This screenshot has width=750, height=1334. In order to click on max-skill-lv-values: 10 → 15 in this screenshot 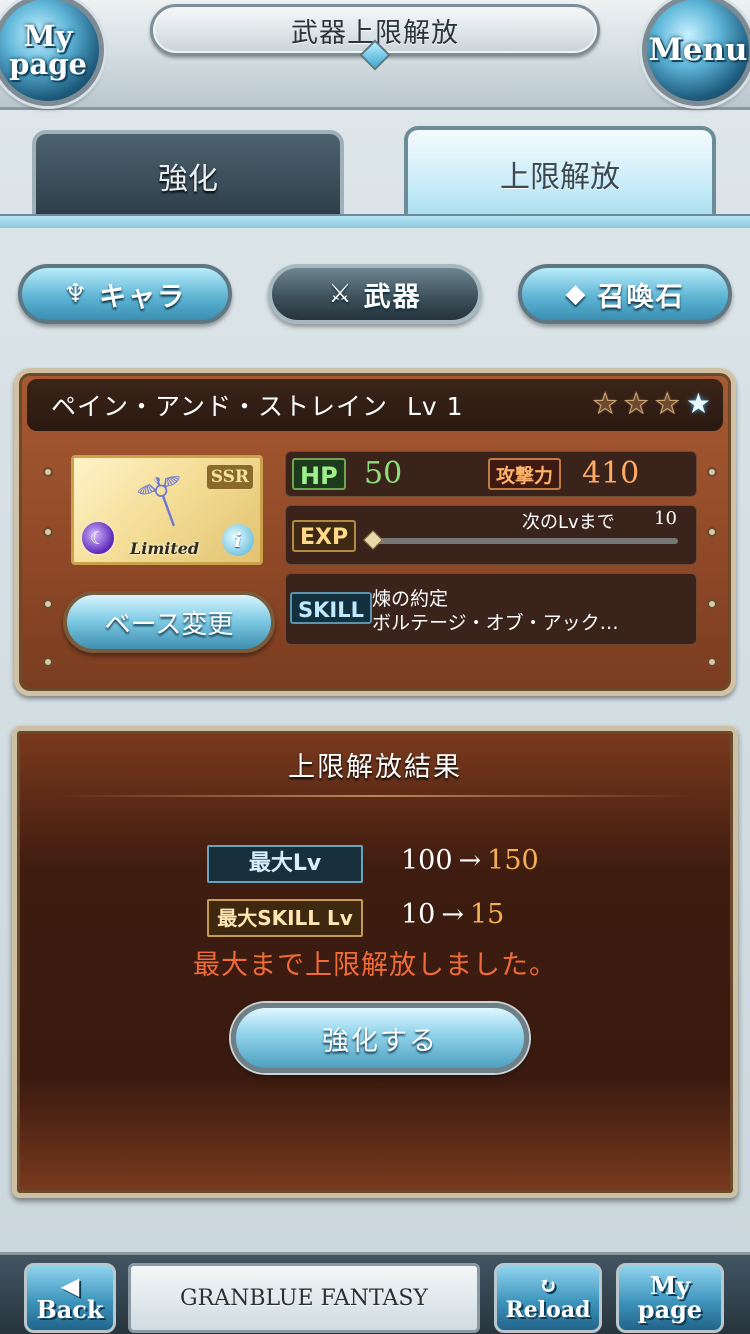, I will do `click(452, 914)`.